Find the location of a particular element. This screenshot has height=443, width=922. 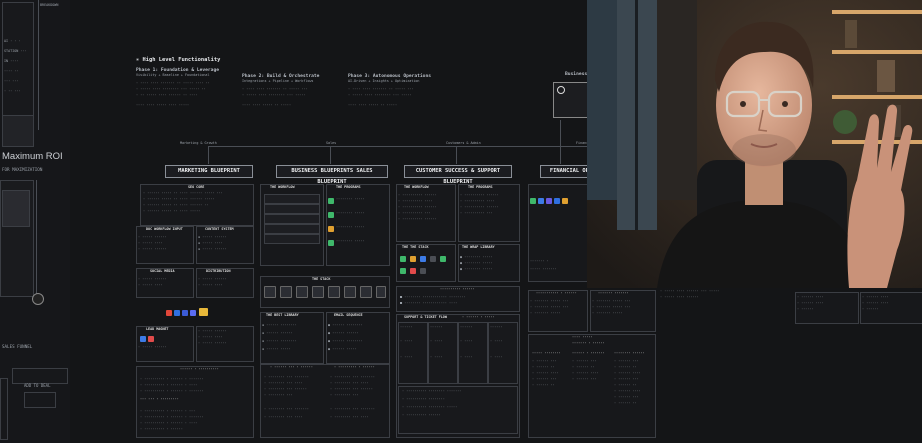

linkedin-icon is located at coordinates (177, 313).